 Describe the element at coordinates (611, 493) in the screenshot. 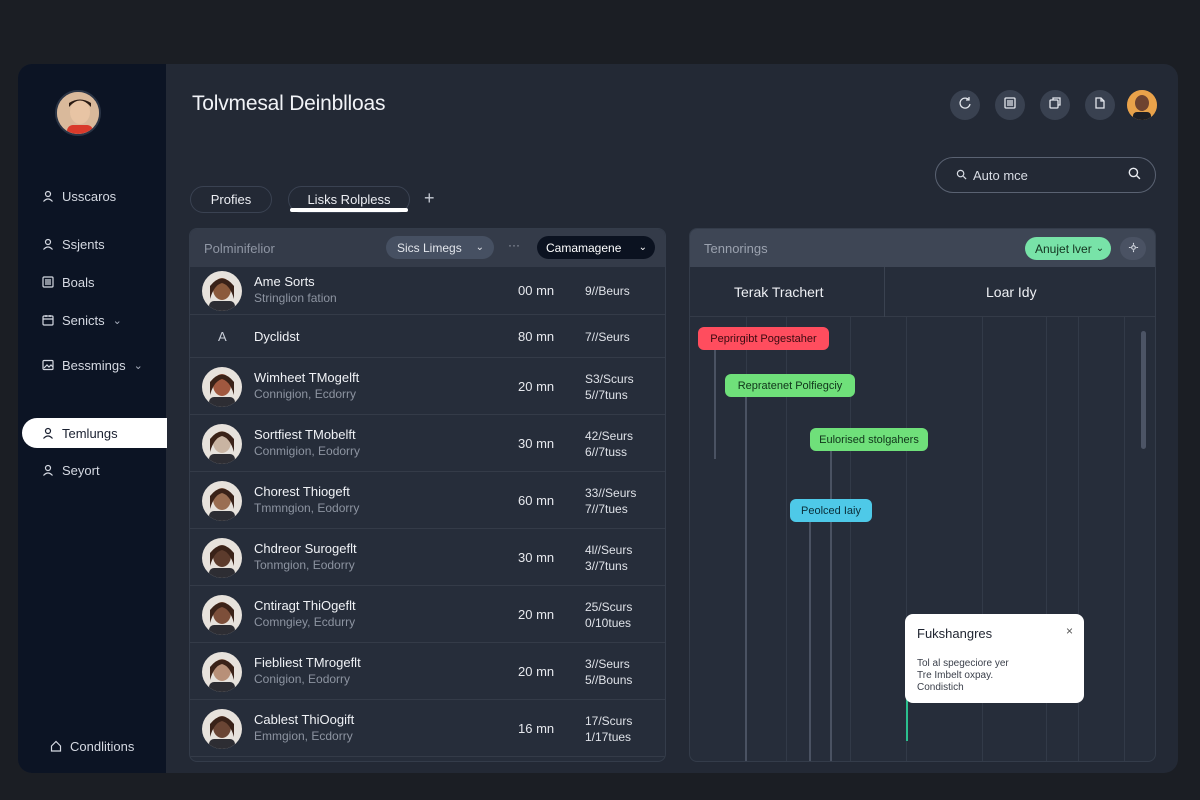

I see `row-status: 33//Seurs` at that location.